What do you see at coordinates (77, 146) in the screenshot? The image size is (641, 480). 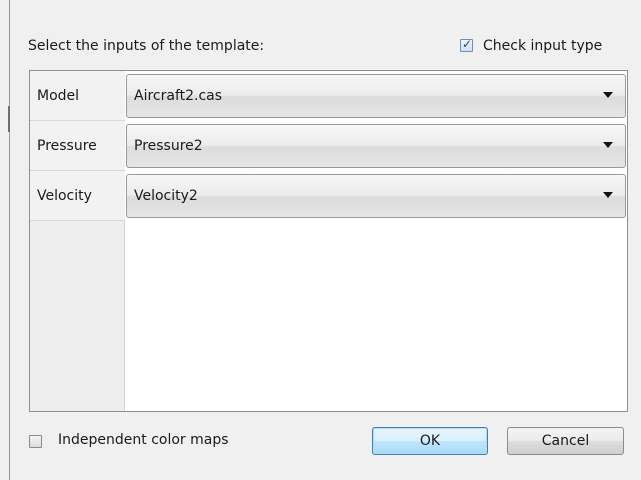 I see `row-header-pressure: Pressure` at bounding box center [77, 146].